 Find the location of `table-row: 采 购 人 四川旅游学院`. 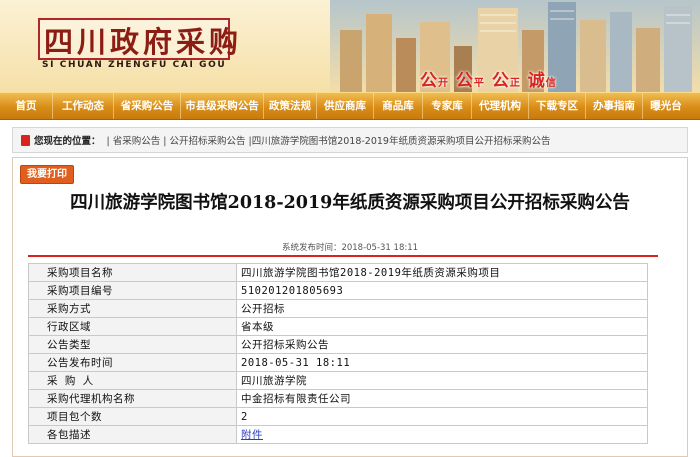

table-row: 采 购 人 四川旅游学院 is located at coordinates (338, 380).